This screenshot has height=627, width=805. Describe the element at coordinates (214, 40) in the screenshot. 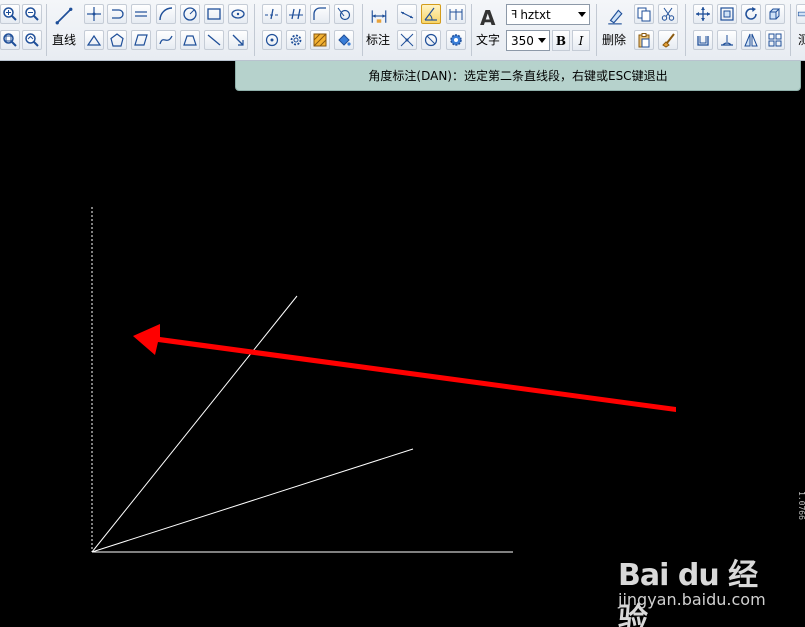

I see `slash-line-icon` at that location.